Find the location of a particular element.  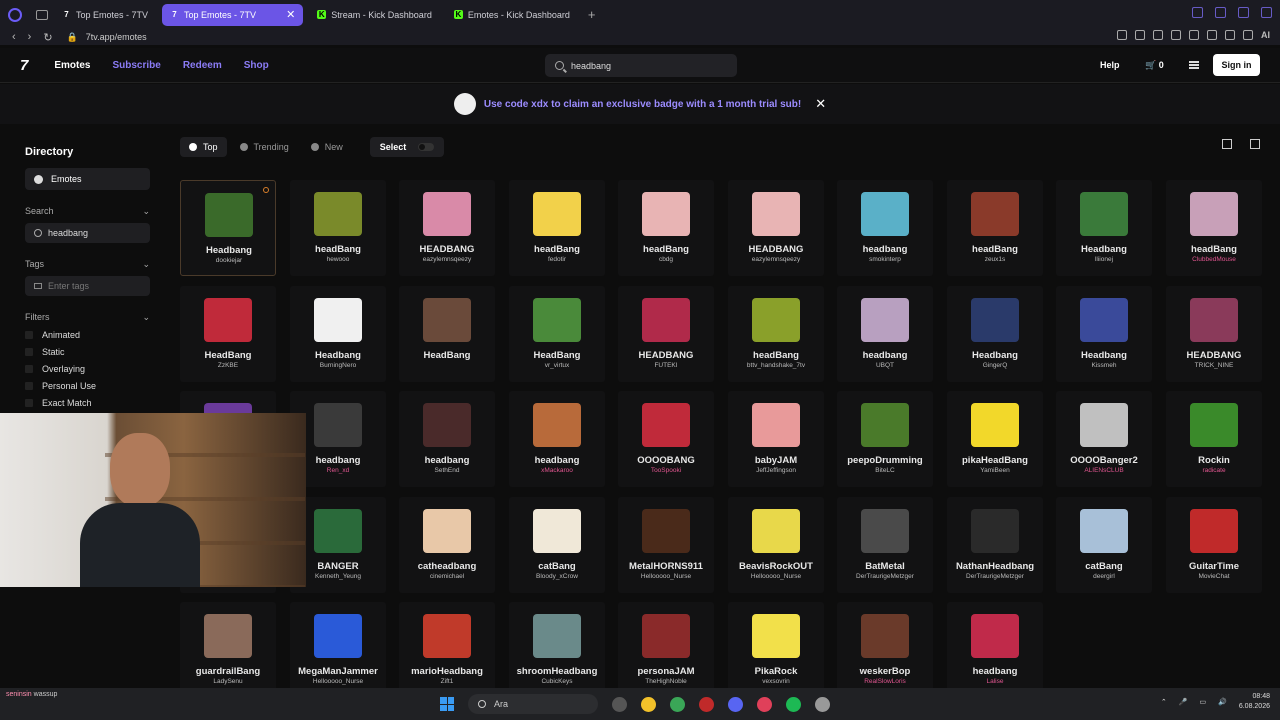

emote-author: ALIENsCLUB is located at coordinates (1104, 470).